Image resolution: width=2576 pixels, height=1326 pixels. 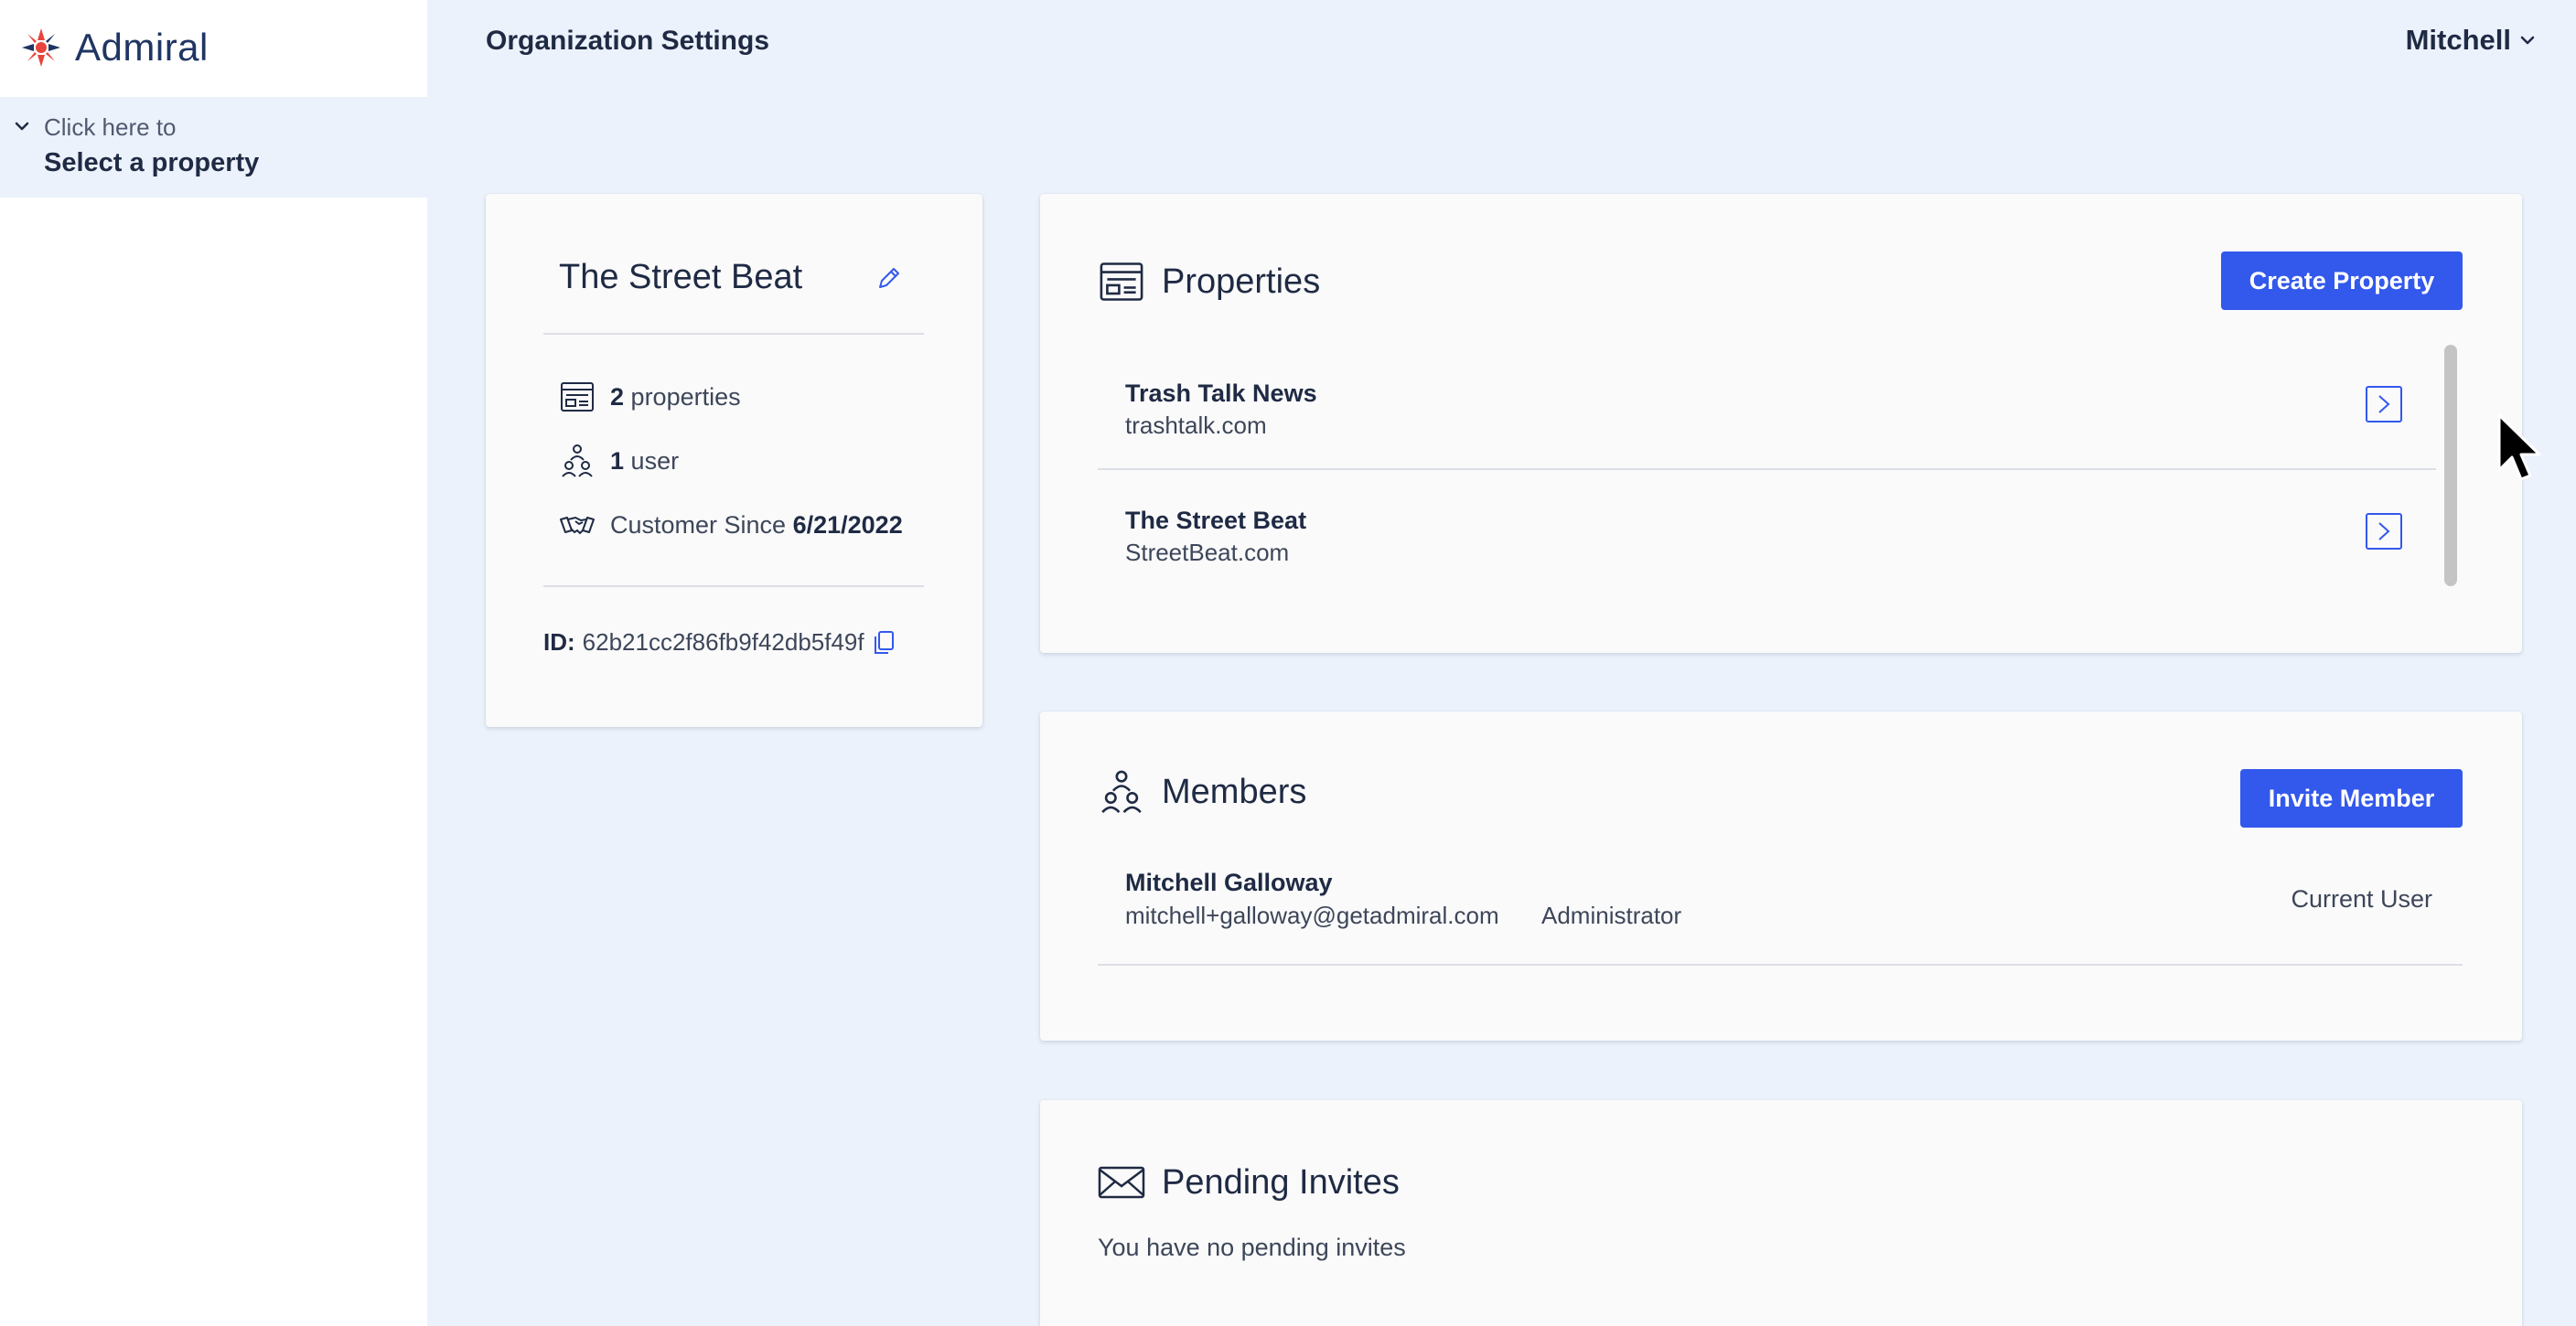 I want to click on org-users-count: 1 user, so click(x=619, y=461).